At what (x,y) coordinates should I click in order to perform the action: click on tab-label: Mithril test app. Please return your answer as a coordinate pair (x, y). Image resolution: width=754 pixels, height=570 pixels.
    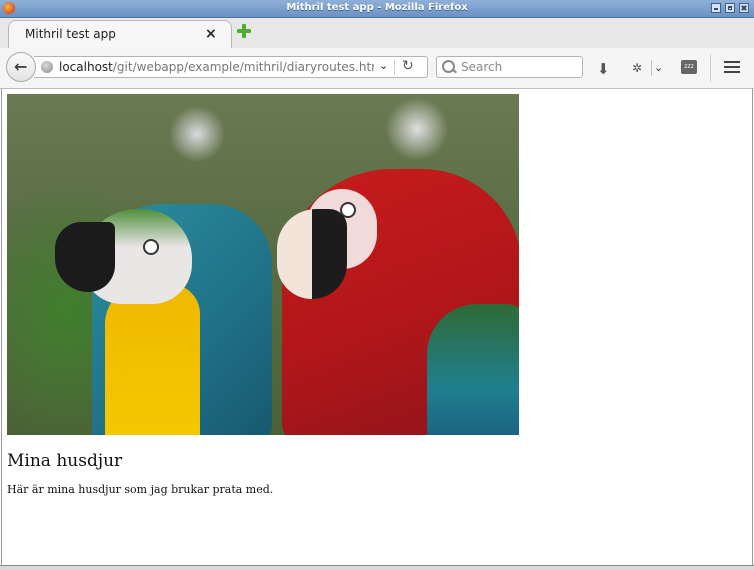
    Looking at the image, I should click on (70, 34).